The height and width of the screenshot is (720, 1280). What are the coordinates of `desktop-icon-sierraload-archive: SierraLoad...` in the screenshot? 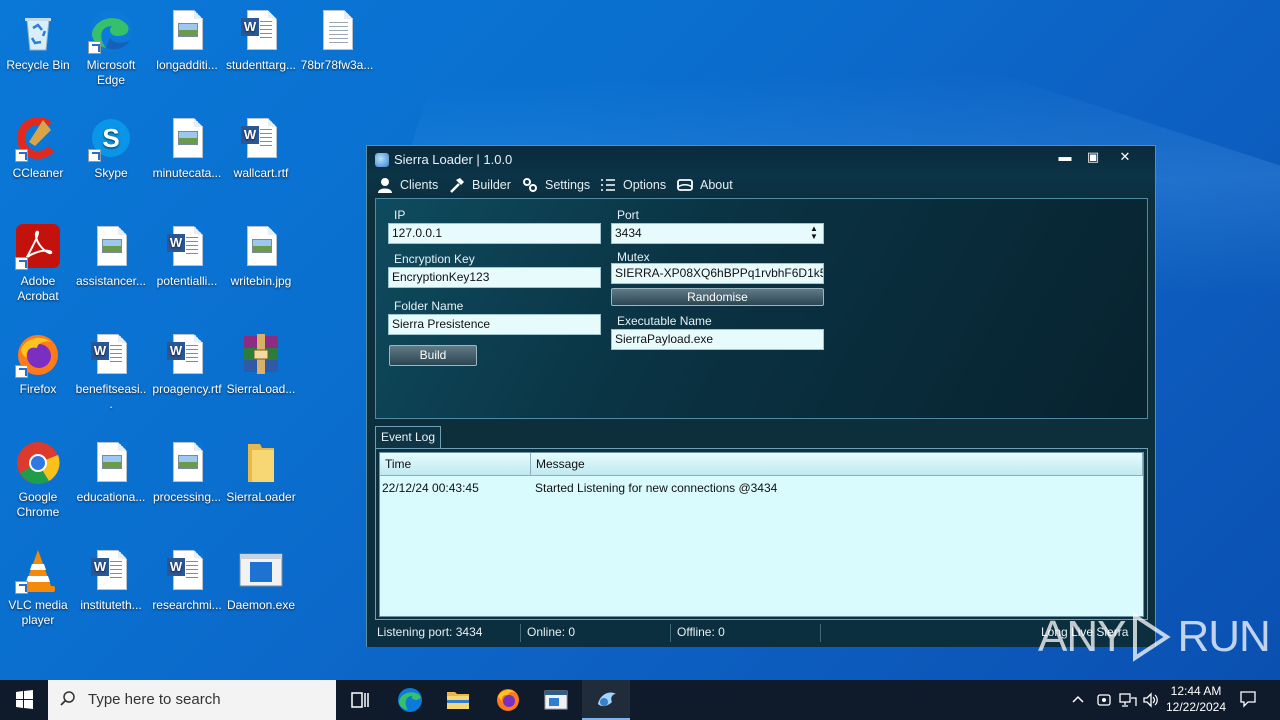 It's located at (261, 364).